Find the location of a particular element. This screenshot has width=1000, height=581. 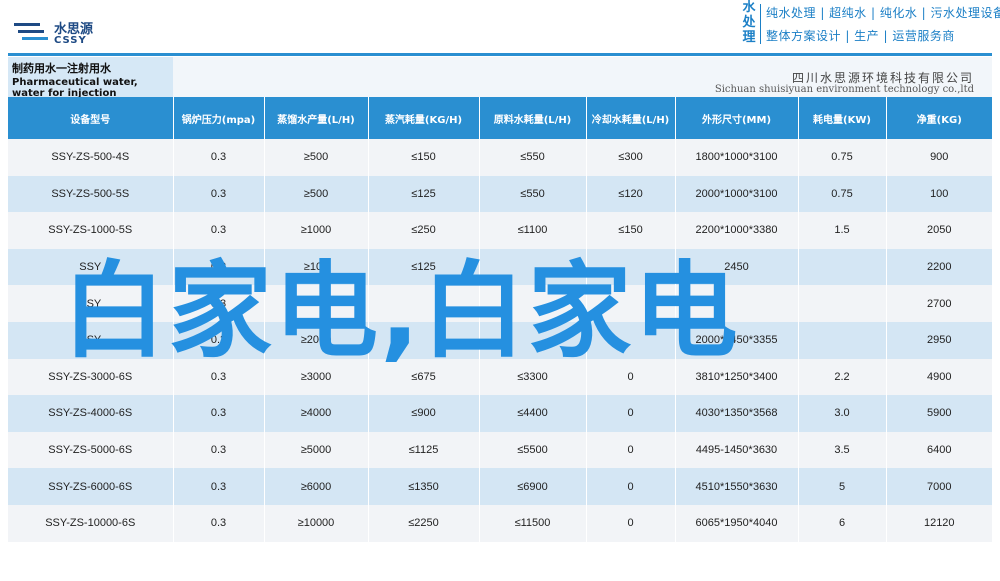

column-header: 净重(KG) is located at coordinates (939, 118).